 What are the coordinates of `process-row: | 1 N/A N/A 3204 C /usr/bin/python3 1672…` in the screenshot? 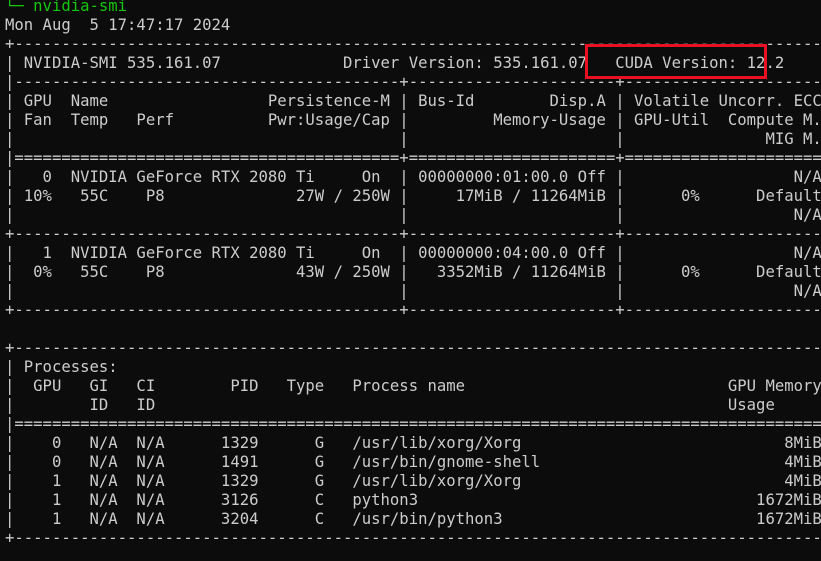 It's located at (413, 519).